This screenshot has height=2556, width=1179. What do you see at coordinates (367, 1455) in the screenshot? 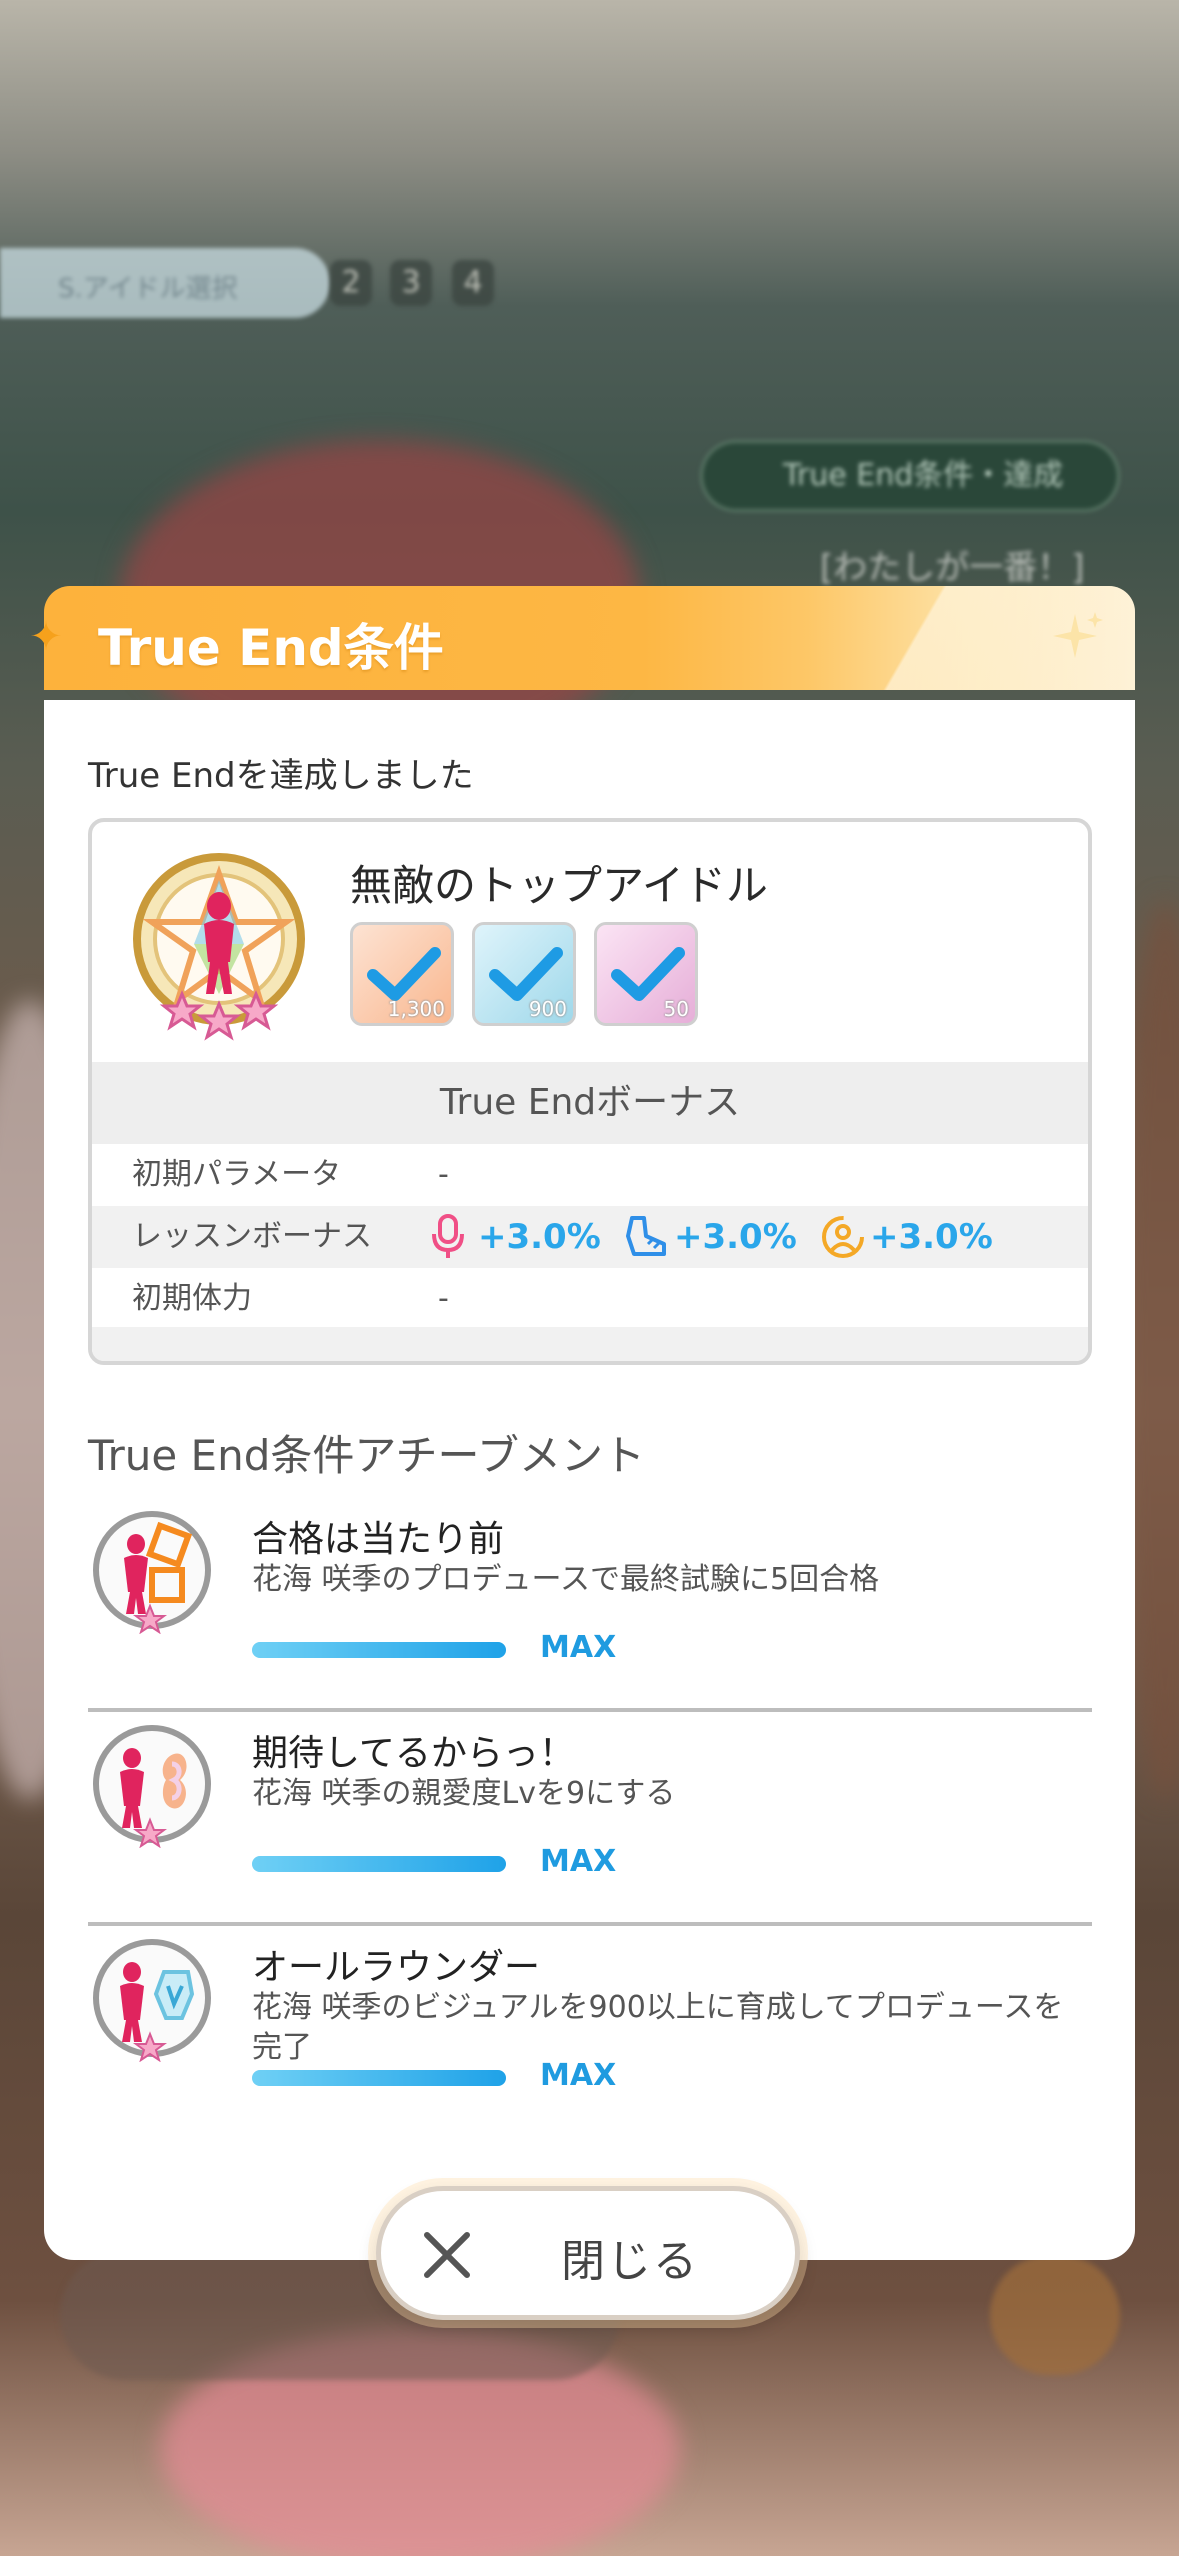
I see `achievements-heading: True End条件アチーブメント` at bounding box center [367, 1455].